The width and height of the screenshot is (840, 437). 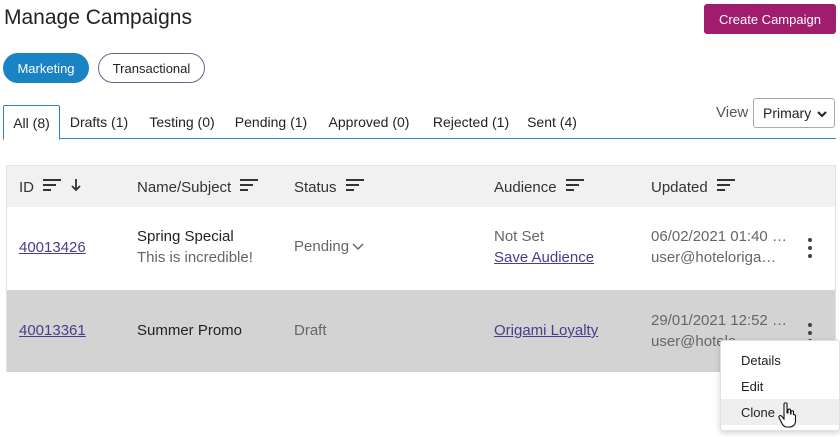 I want to click on tab-testing: Testing (0), so click(x=182, y=122).